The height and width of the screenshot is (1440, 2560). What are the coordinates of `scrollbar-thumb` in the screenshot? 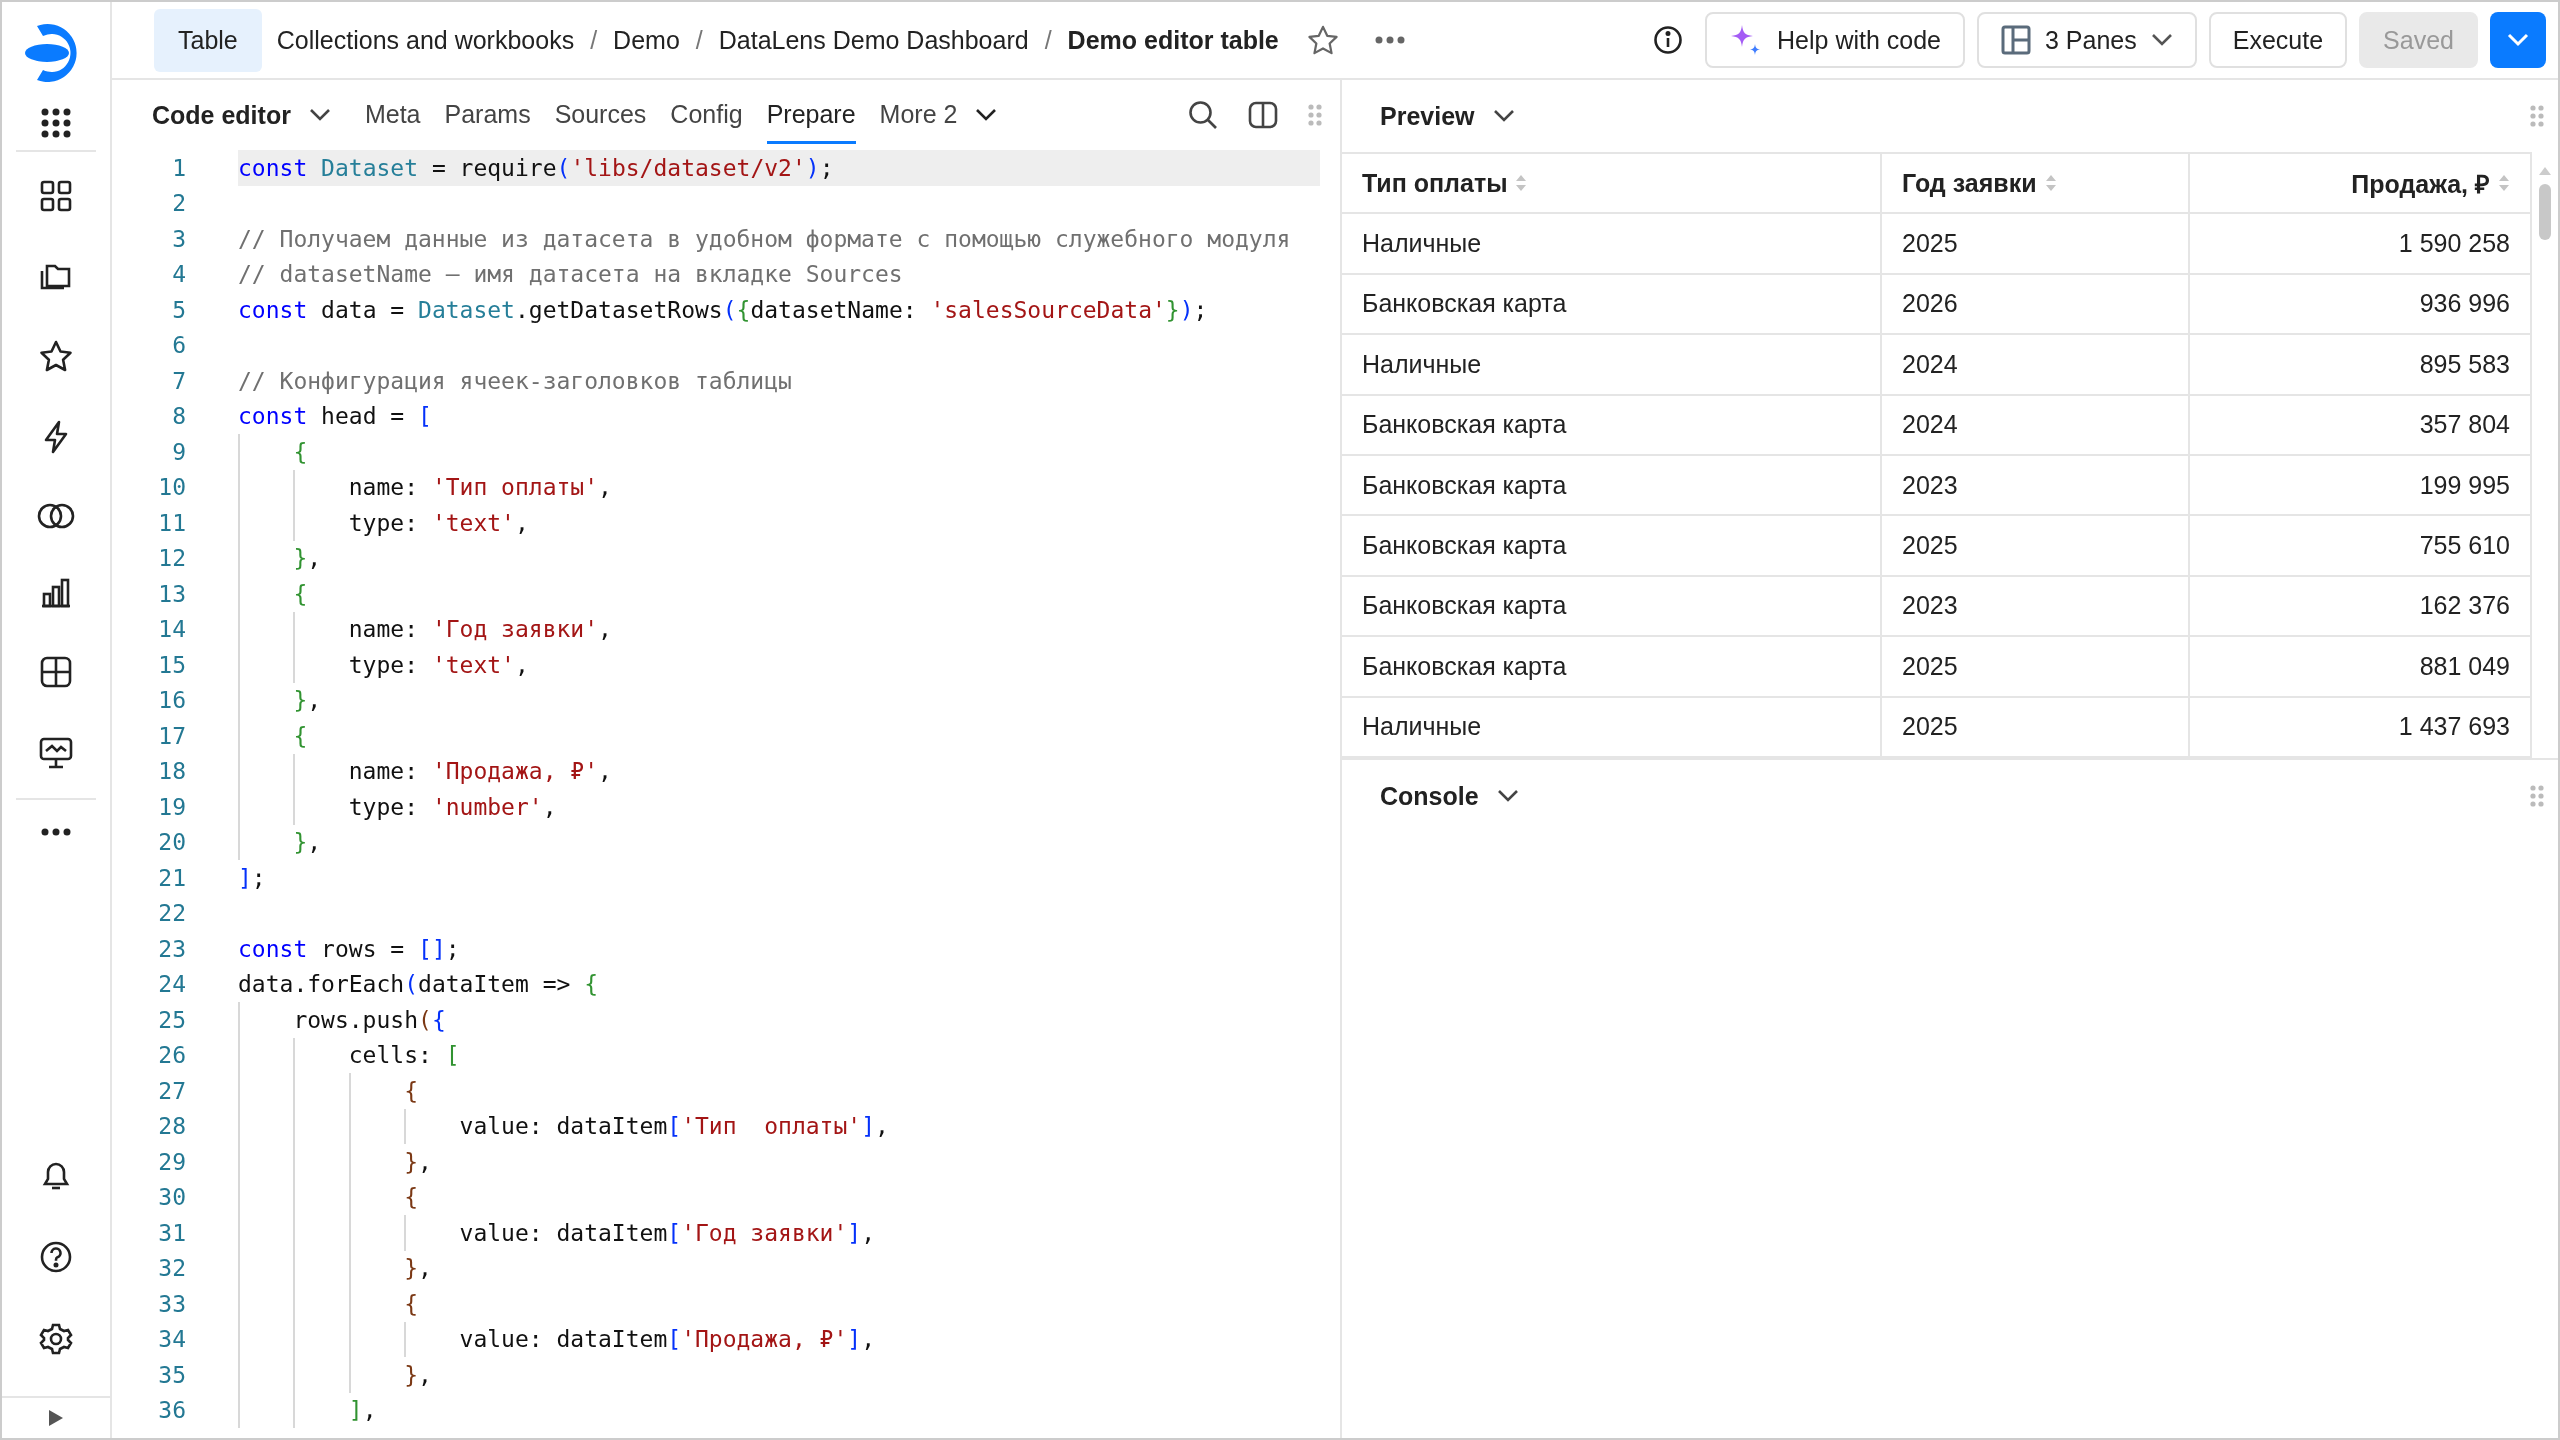 It's located at (2545, 212).